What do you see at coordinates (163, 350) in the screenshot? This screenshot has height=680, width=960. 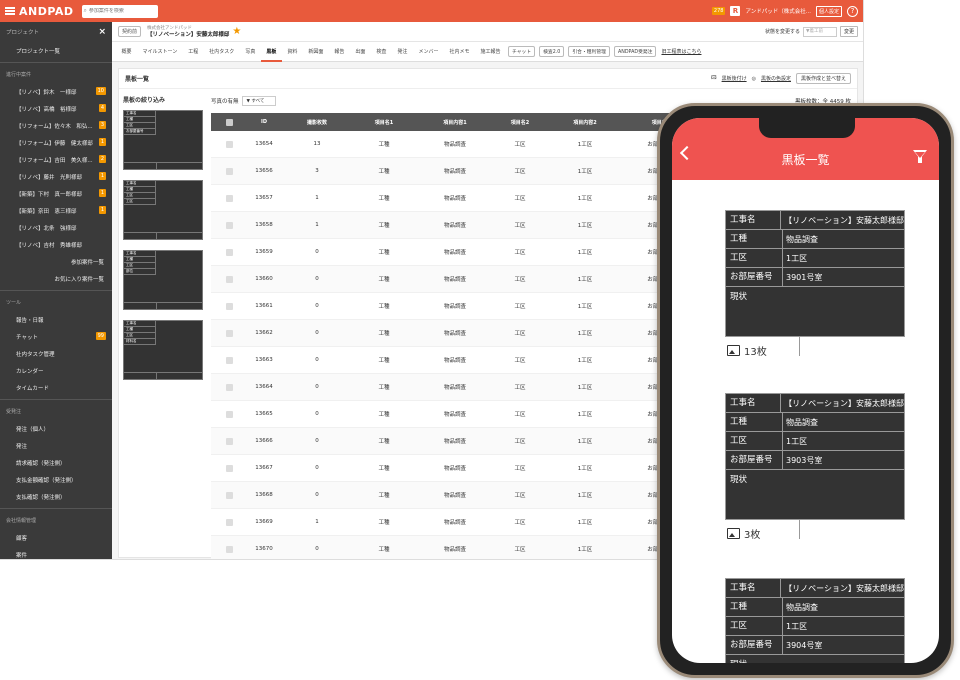 I see `mini-board-thumbnail: 工事名 工種 工区 材料名` at bounding box center [163, 350].